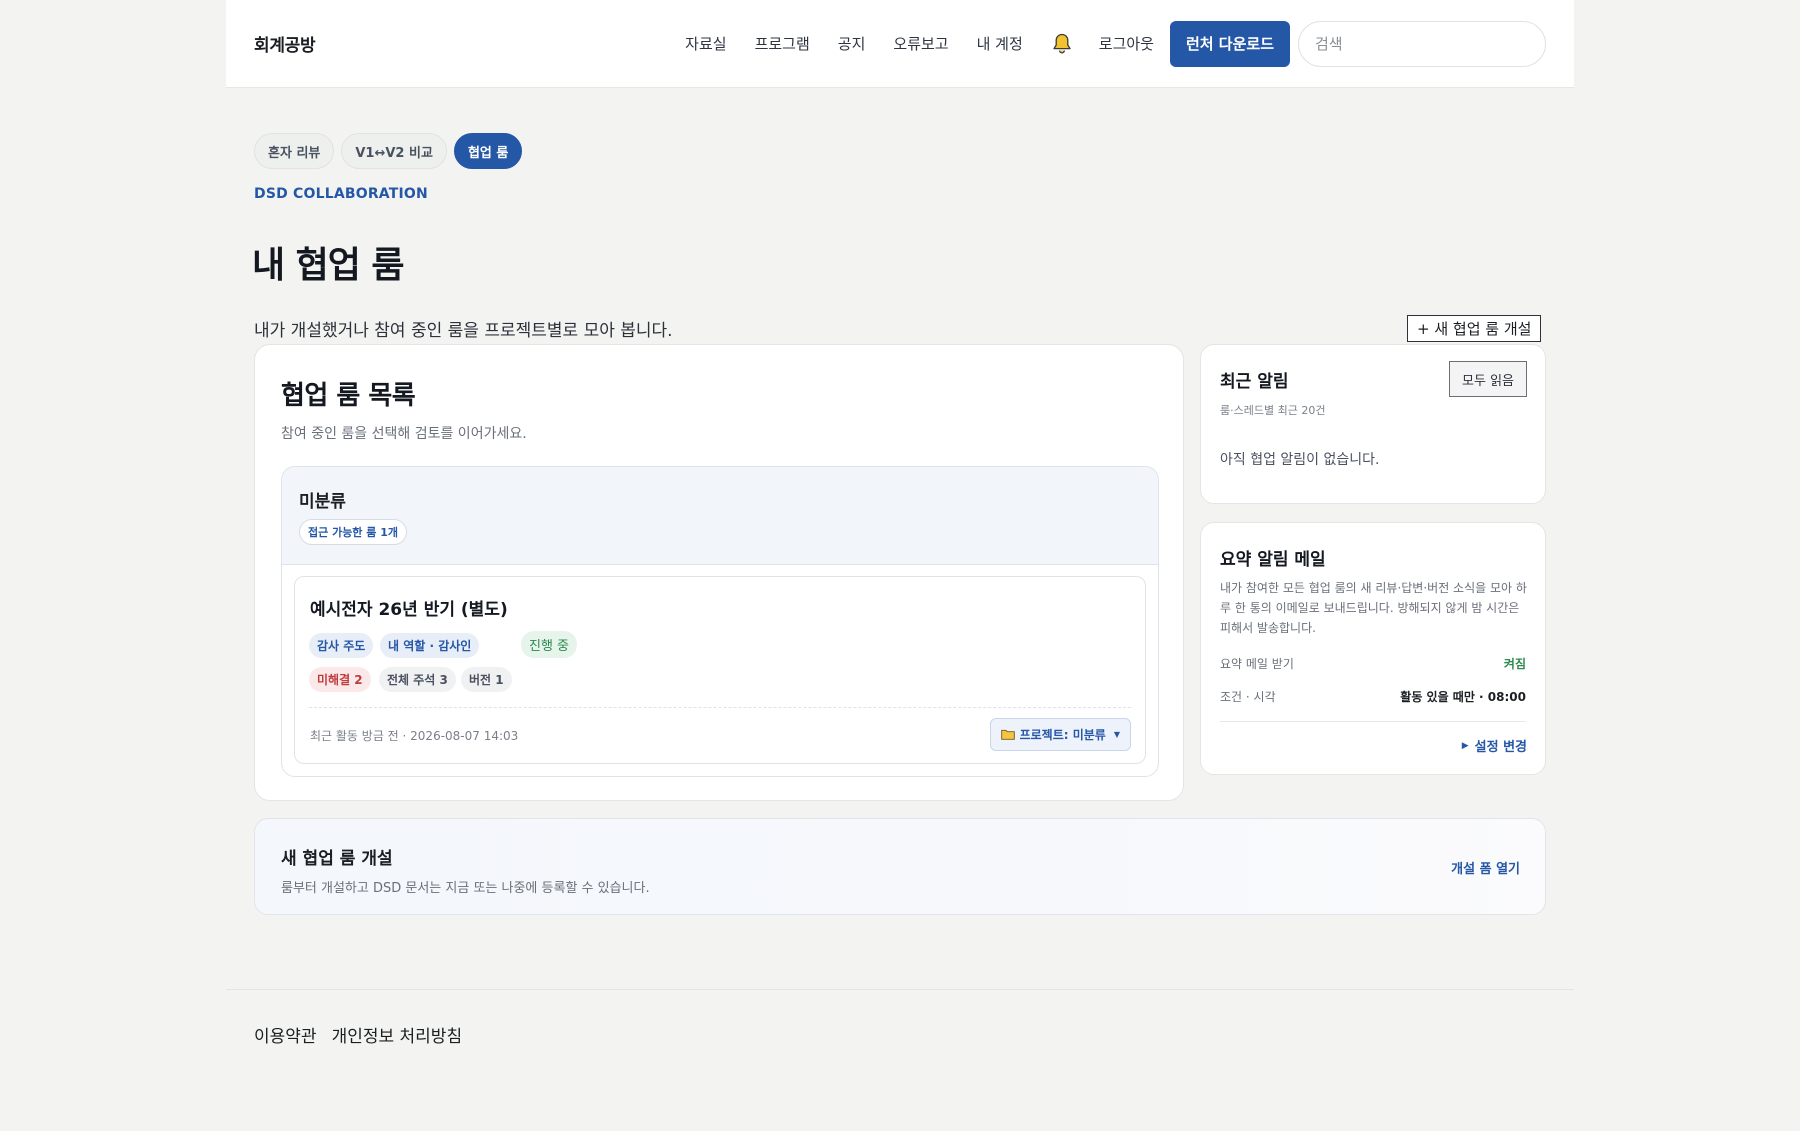  I want to click on digest-receive-label: 요약 메일 받기, so click(1257, 664).